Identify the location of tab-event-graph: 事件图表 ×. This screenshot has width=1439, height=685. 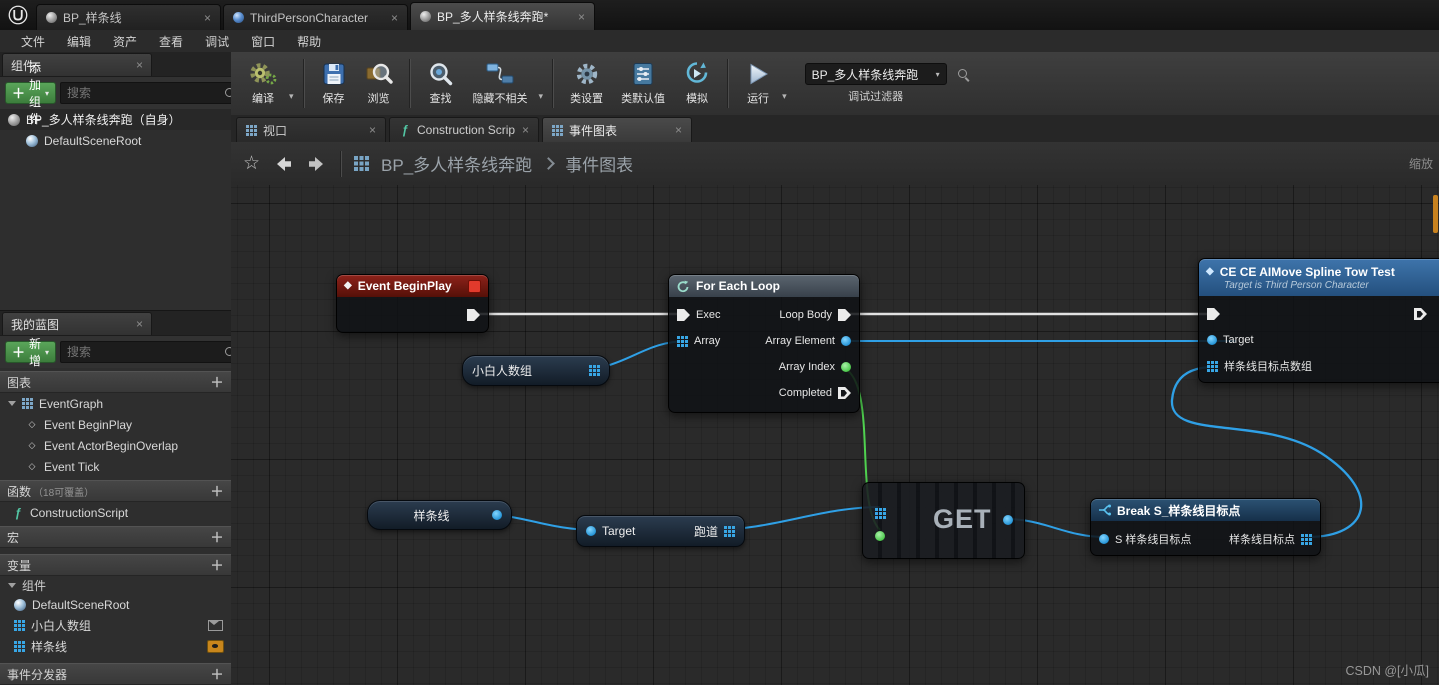
(617, 129).